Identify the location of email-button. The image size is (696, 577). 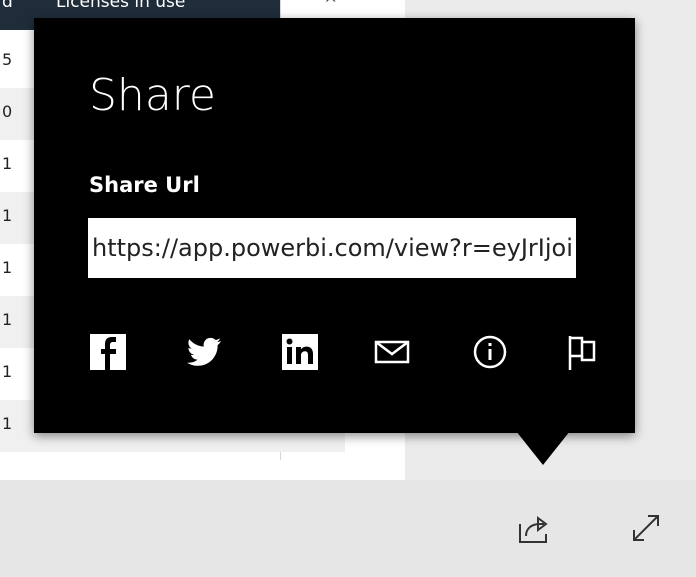
(392, 352).